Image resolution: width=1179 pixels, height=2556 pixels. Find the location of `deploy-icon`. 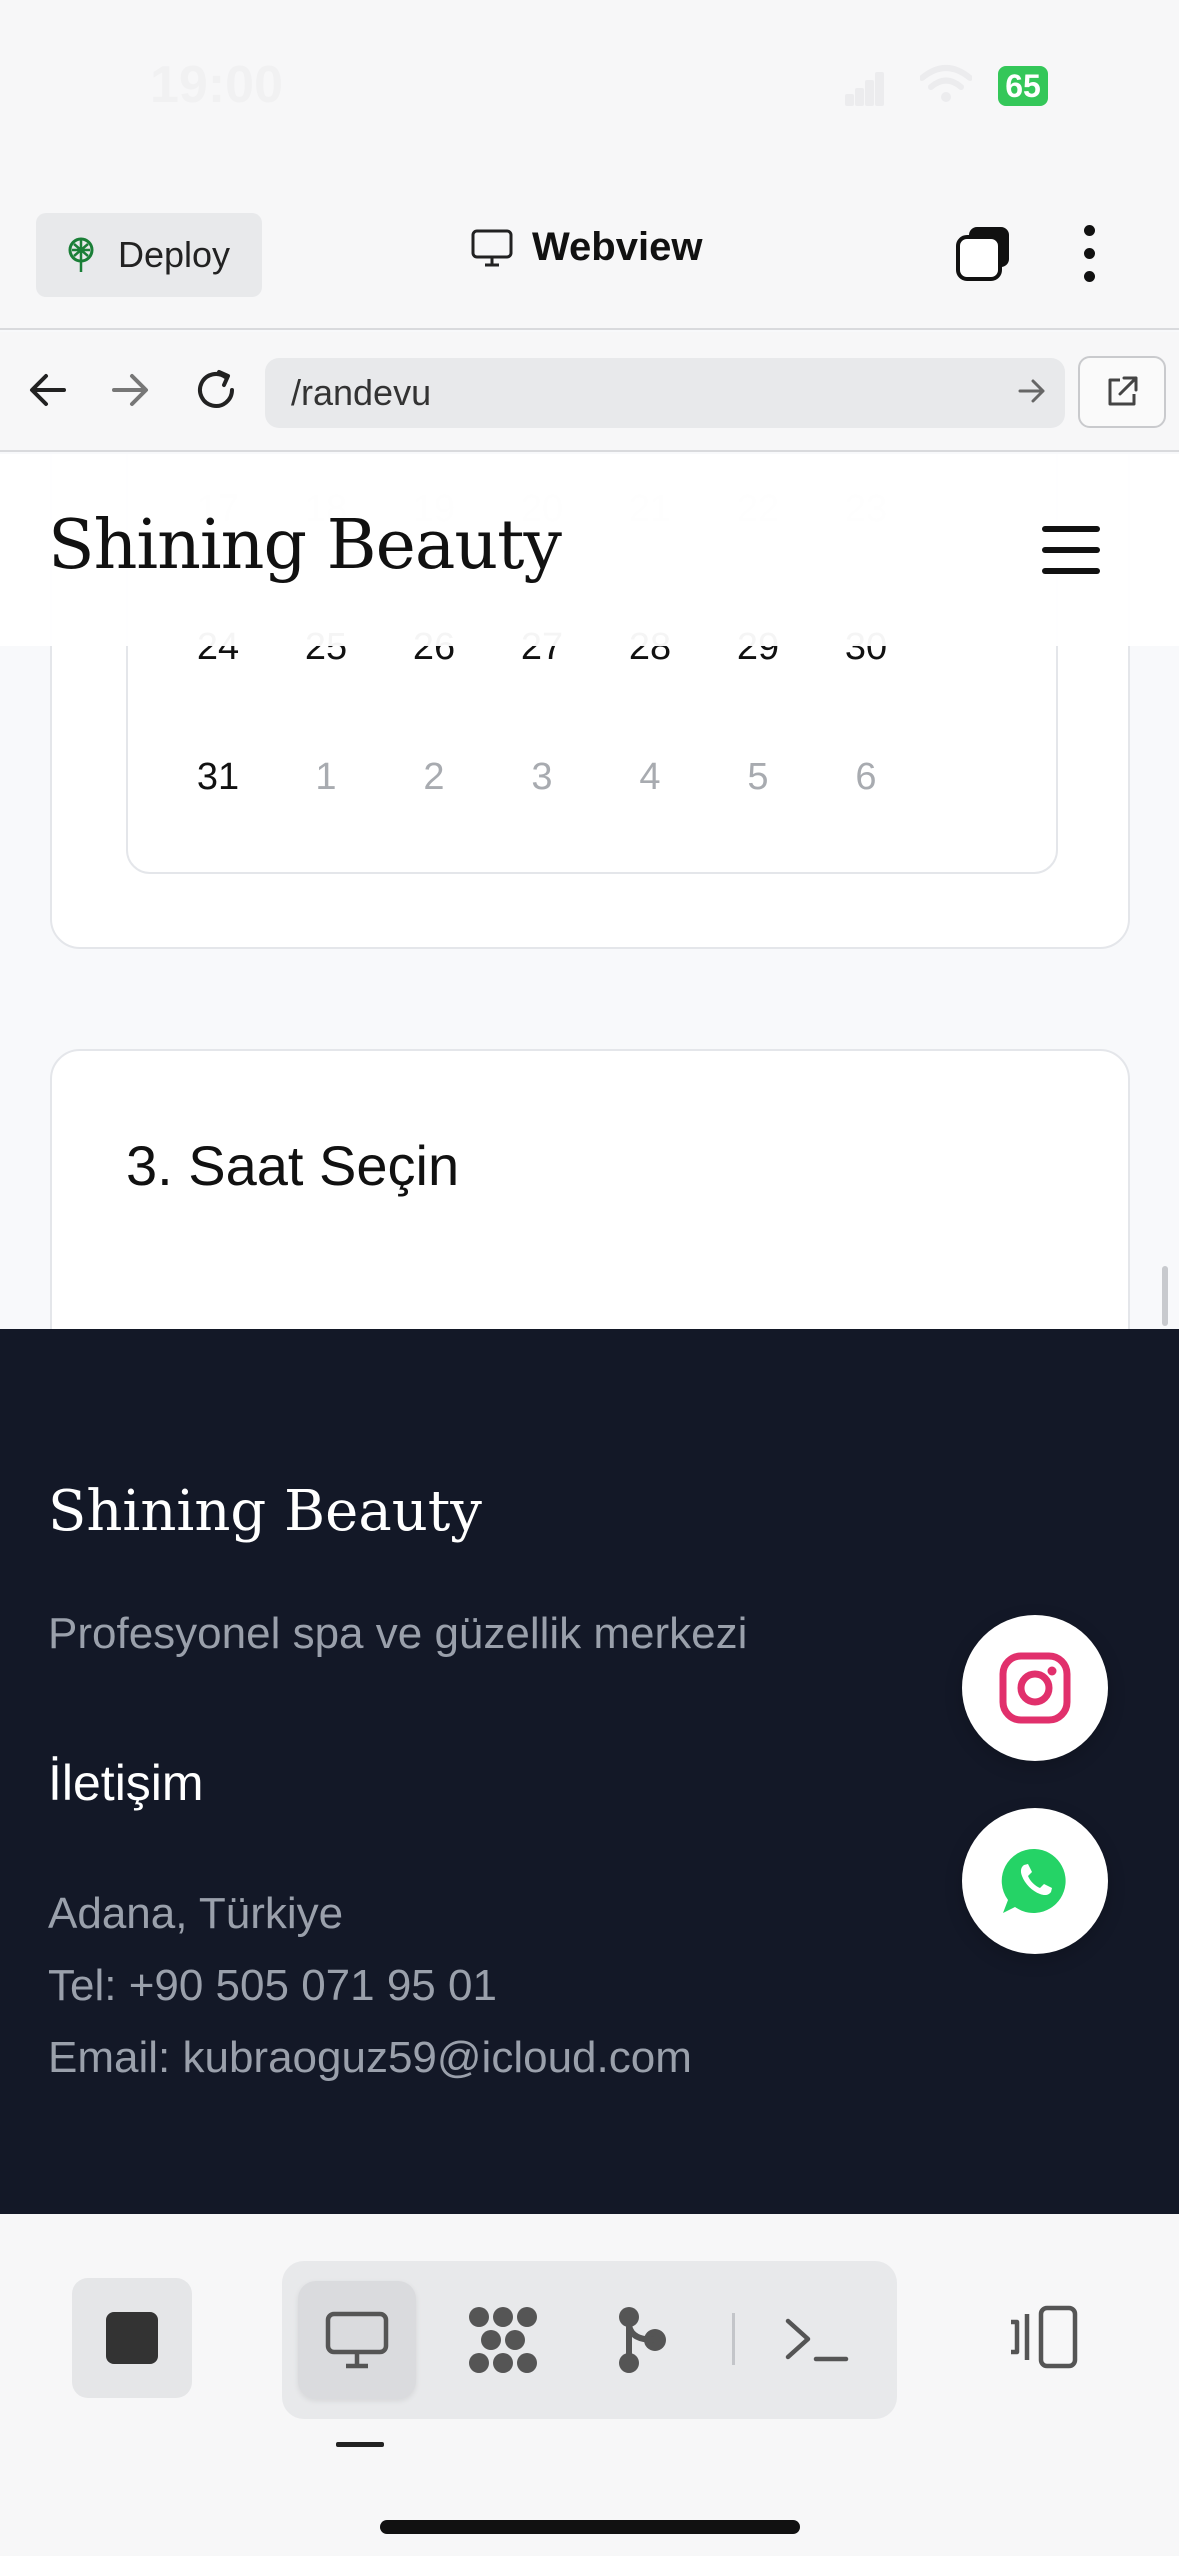

deploy-icon is located at coordinates (81, 254).